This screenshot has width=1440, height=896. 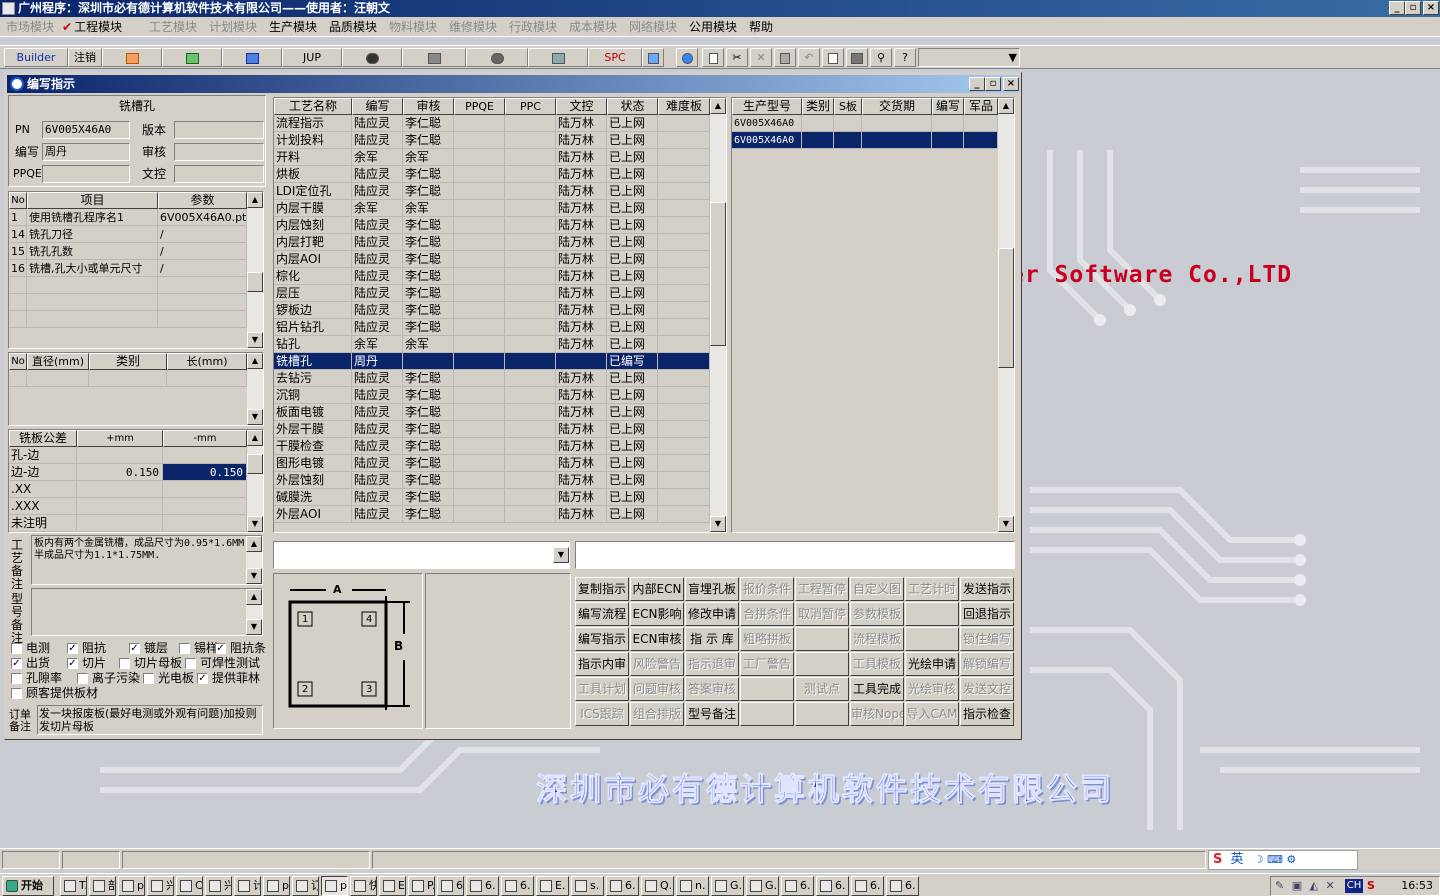 What do you see at coordinates (865, 123) in the screenshot?
I see `table-row: 6V005X46A0` at bounding box center [865, 123].